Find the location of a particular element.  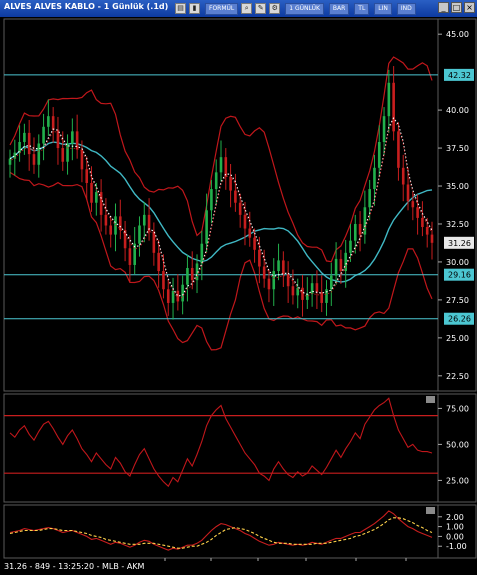

minimize-icon: _ is located at coordinates (443, 7).